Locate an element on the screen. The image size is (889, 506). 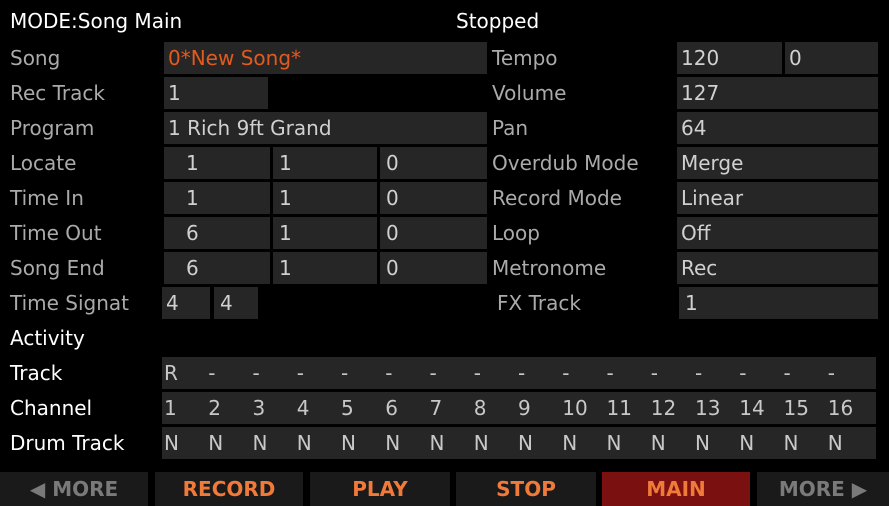
drum-cell-5: N is located at coordinates (348, 443).